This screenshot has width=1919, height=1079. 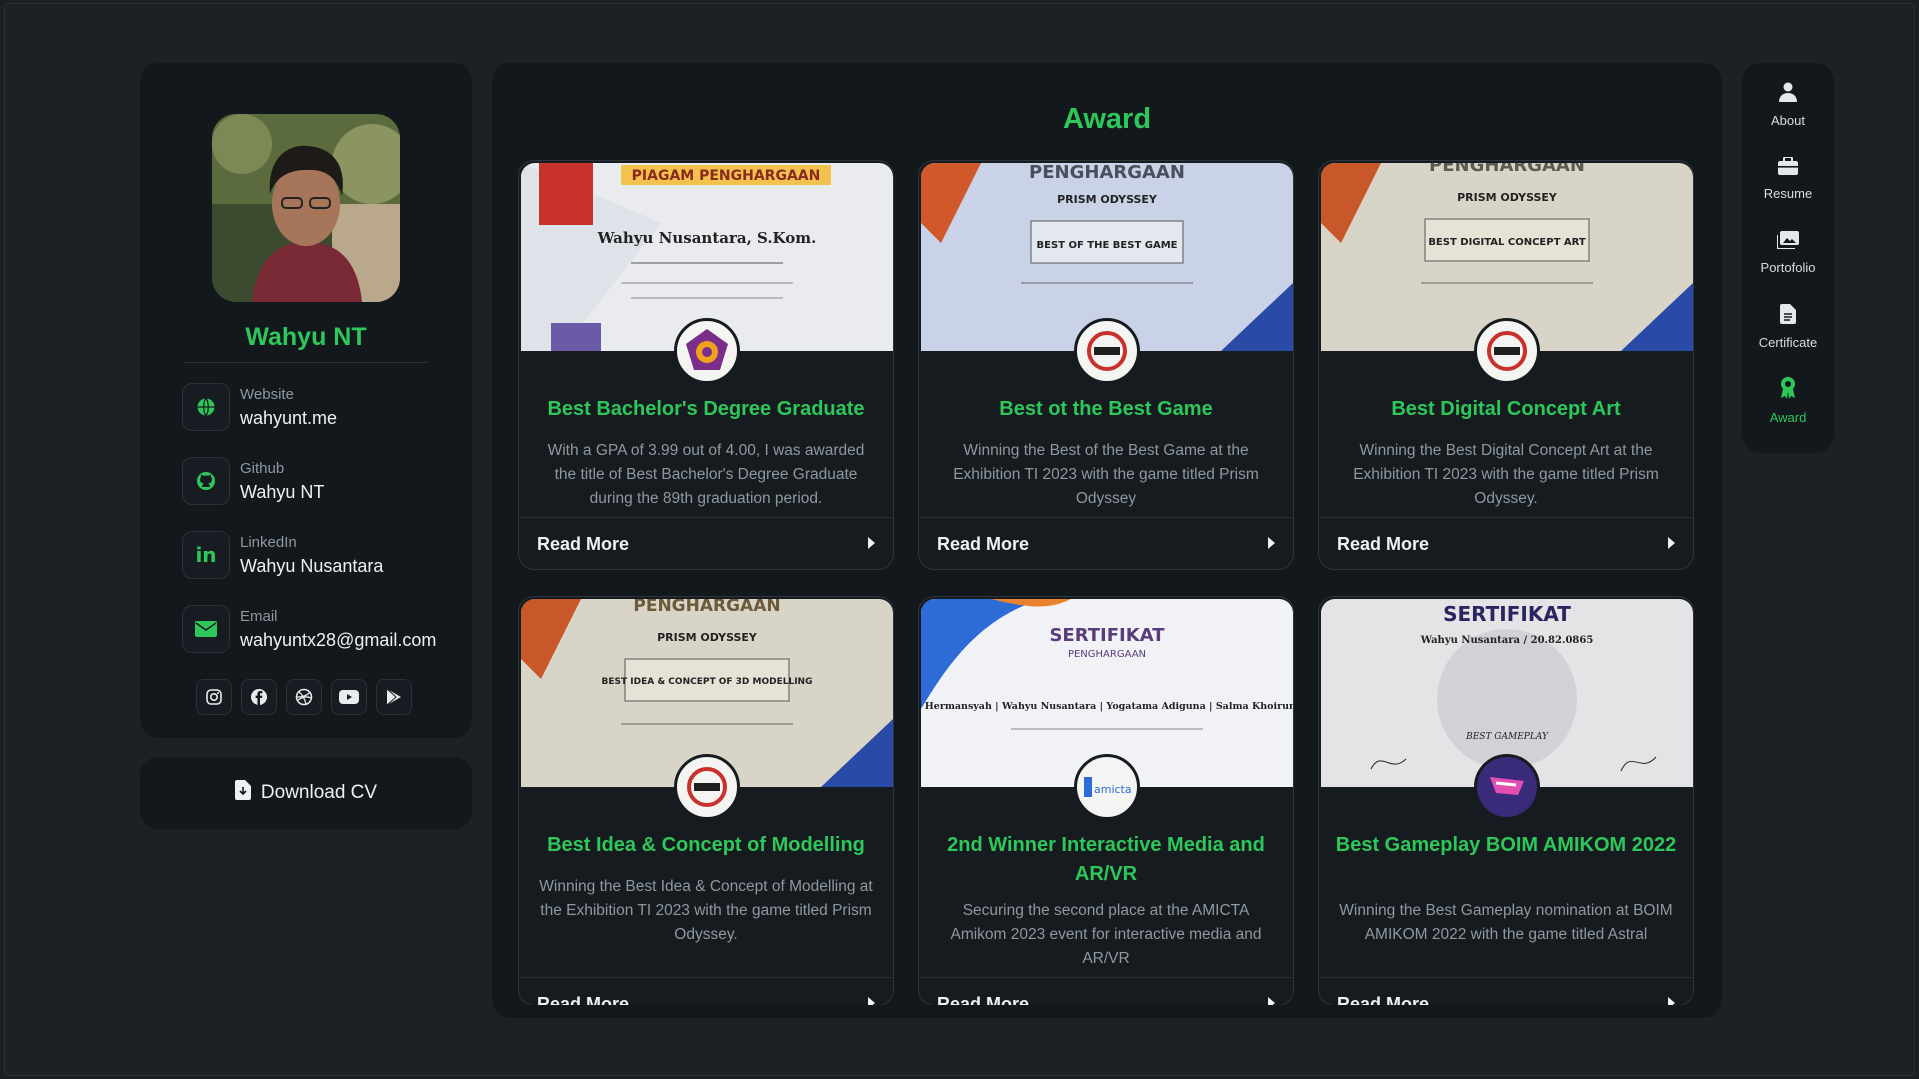 I want to click on svg-text: BEST DIGITAL CONCEPT ART, so click(x=1507, y=242).